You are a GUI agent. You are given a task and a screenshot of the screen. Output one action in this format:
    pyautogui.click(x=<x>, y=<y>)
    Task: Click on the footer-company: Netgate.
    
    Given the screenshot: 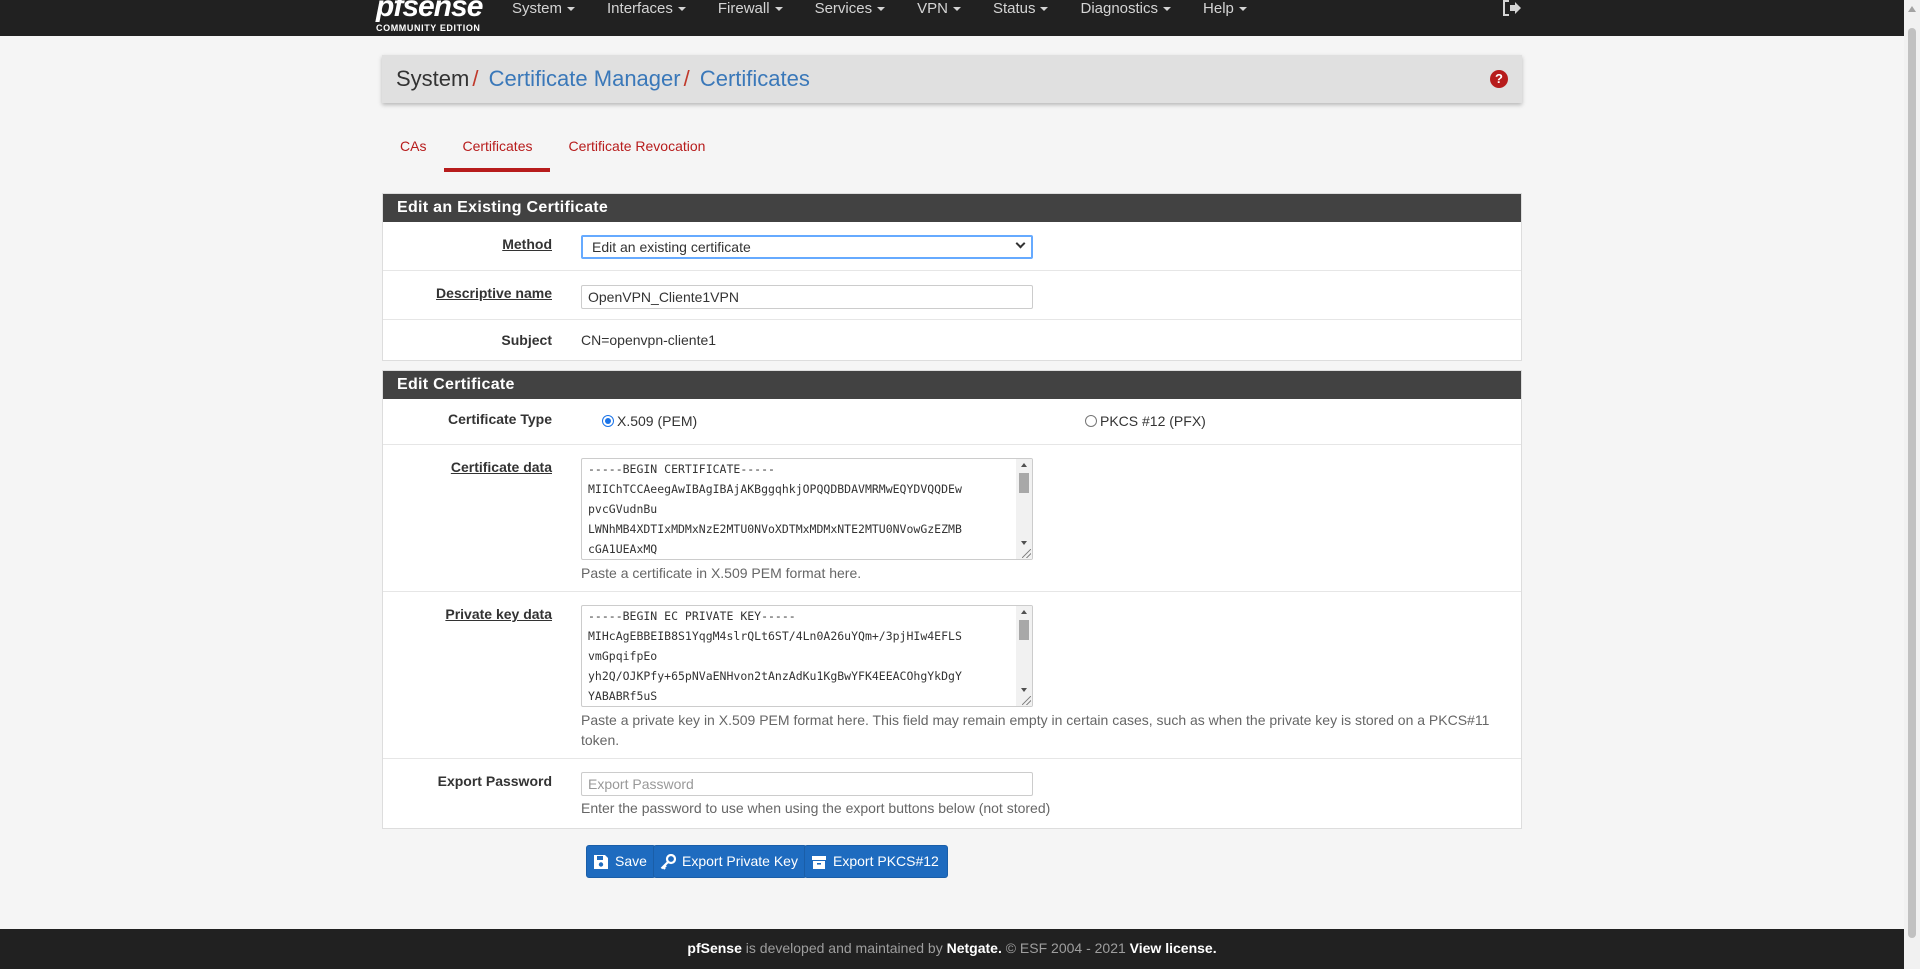 What is the action you would take?
    pyautogui.click(x=974, y=948)
    